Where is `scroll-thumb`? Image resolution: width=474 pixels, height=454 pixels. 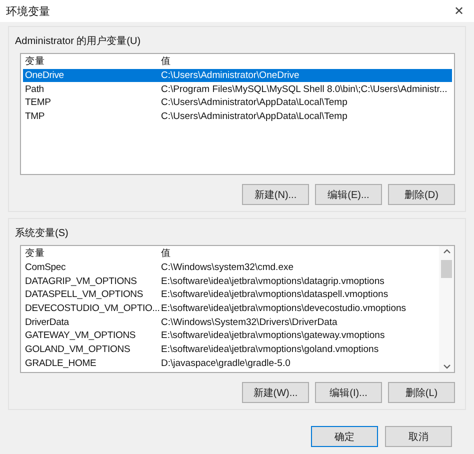
scroll-thumb is located at coordinates (446, 269).